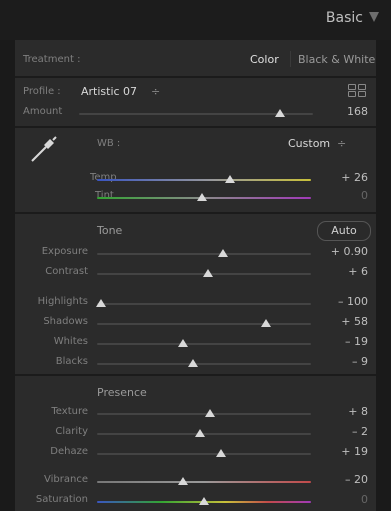  What do you see at coordinates (52, 59) in the screenshot?
I see `treatment-label: Treatment :` at bounding box center [52, 59].